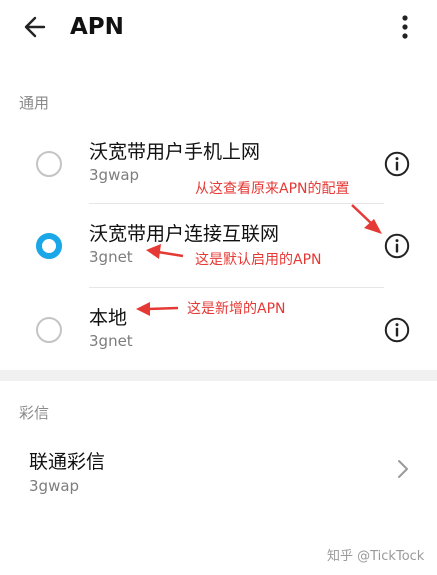 The image size is (437, 575). What do you see at coordinates (114, 175) in the screenshot?
I see `apn-item-subtitle: 3gwap` at bounding box center [114, 175].